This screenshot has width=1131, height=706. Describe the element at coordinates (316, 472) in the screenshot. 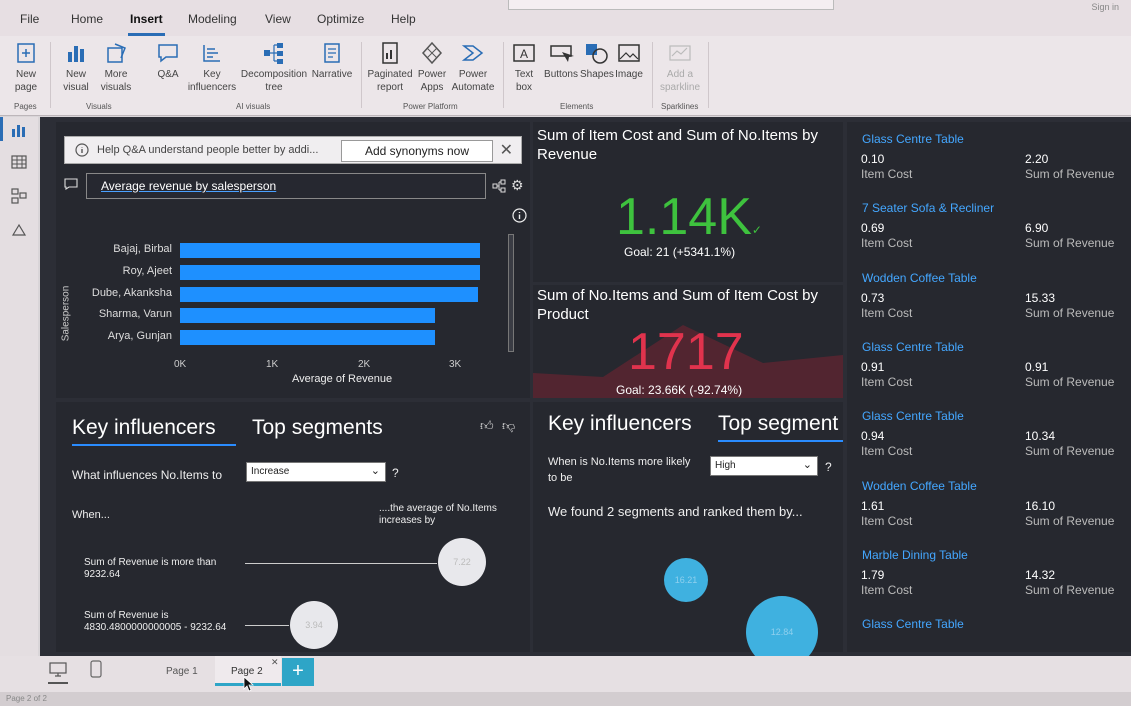

I see `ki-dropdown: Increase ⌄` at that location.